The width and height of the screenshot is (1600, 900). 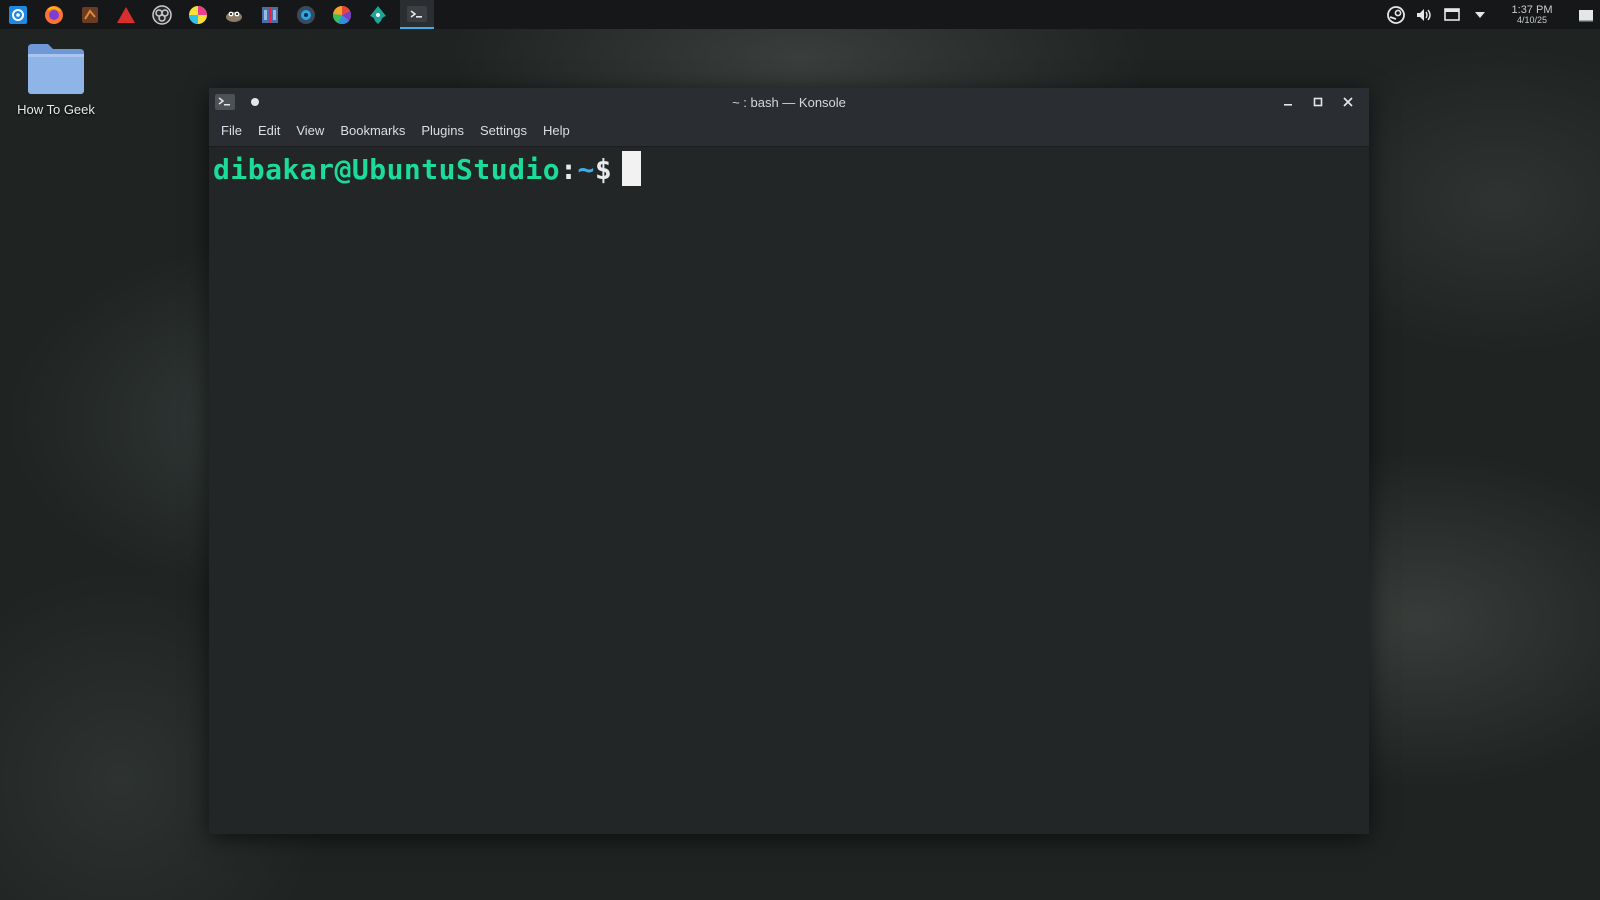 I want to click on menu-file: File, so click(x=231, y=131).